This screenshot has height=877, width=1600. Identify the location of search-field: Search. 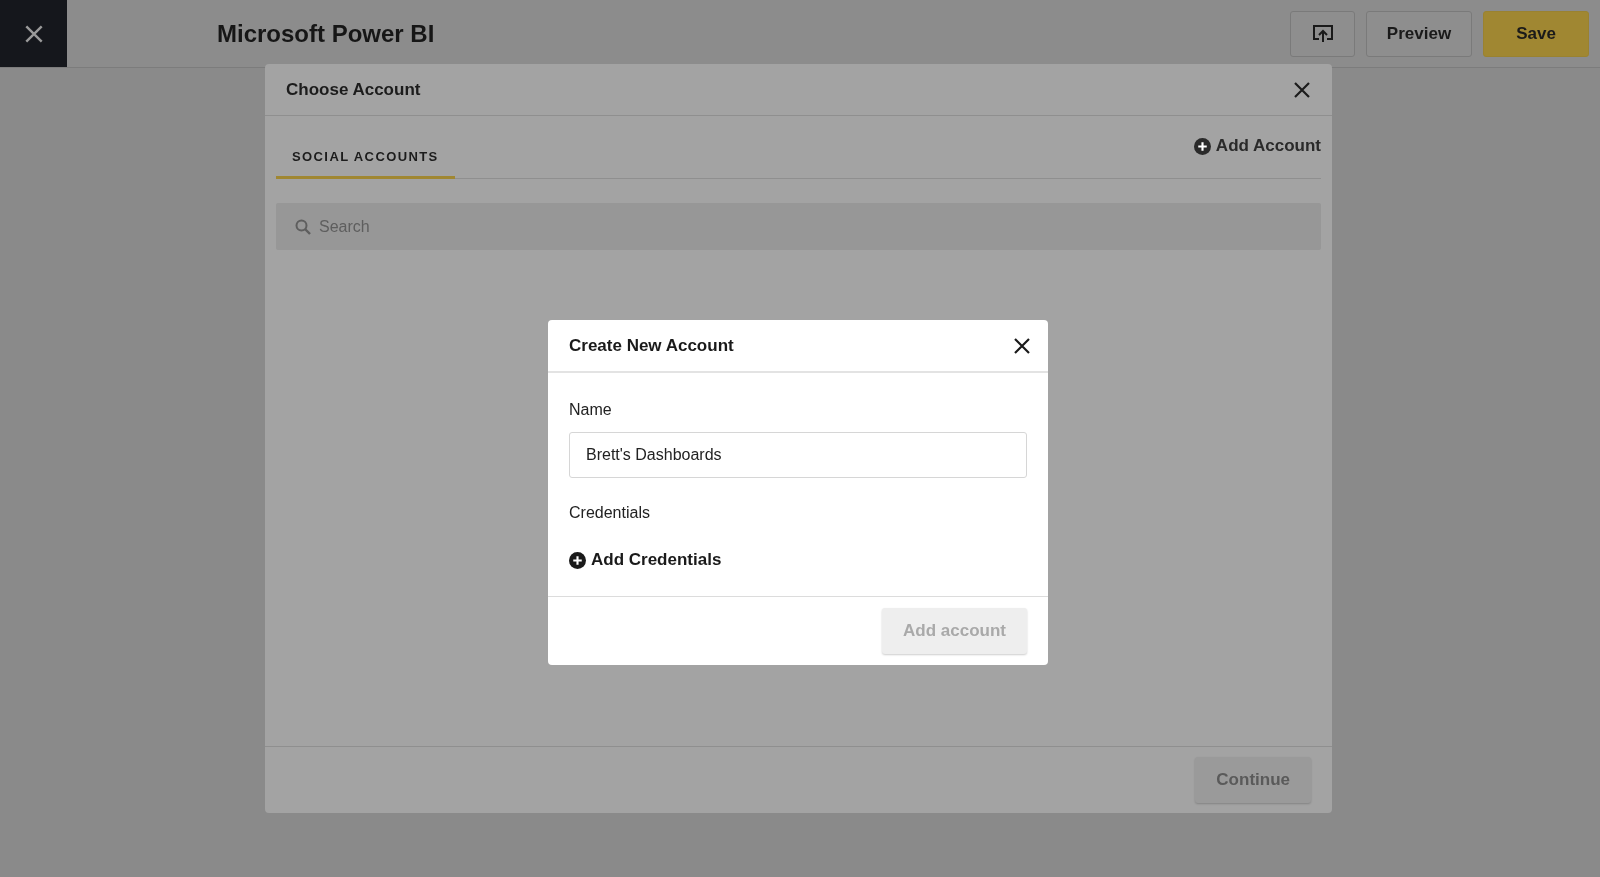
(798, 226).